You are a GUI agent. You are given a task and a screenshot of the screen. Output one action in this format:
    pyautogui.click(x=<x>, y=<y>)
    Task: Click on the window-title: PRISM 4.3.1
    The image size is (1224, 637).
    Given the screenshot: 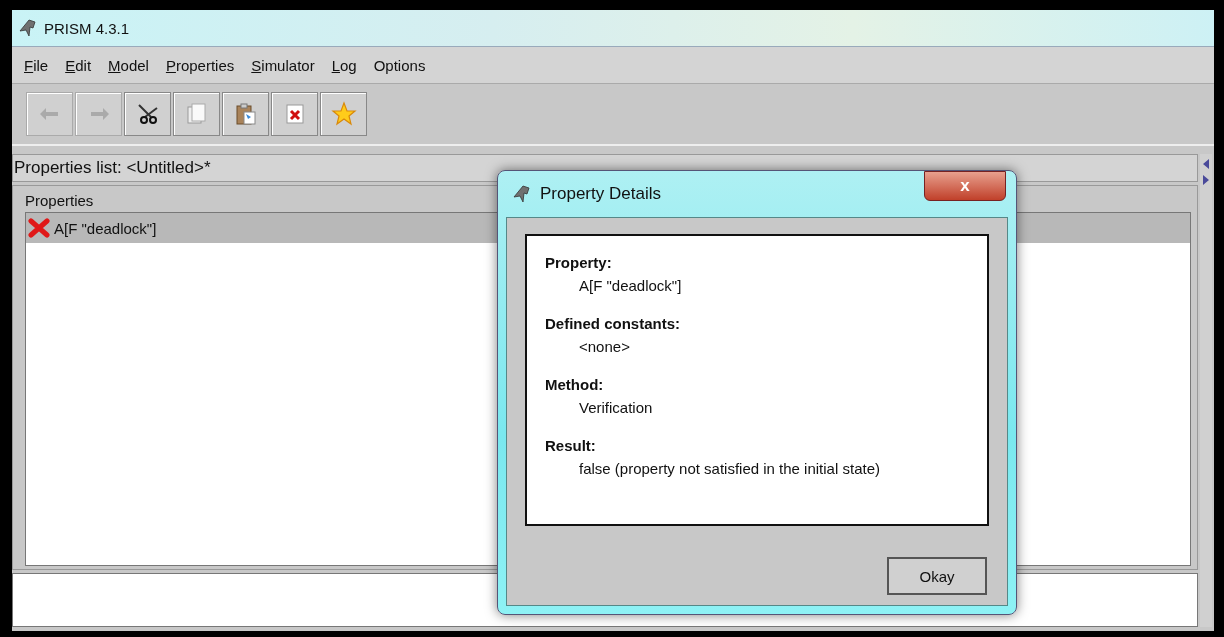 What is the action you would take?
    pyautogui.click(x=87, y=28)
    